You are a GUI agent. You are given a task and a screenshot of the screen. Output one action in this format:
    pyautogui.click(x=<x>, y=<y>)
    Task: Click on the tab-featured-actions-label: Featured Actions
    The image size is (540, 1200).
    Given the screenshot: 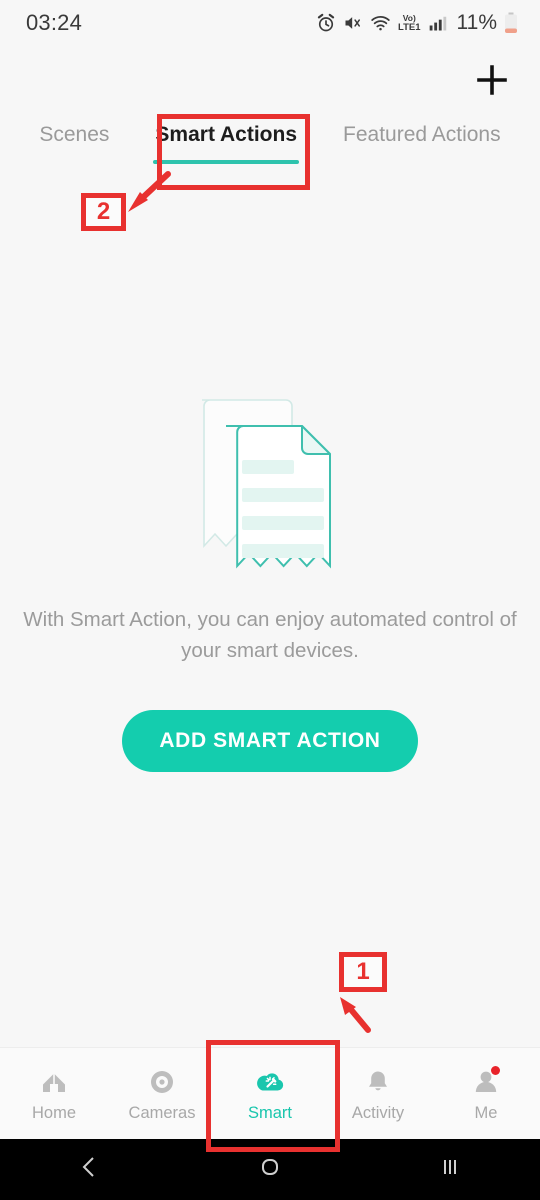 What is the action you would take?
    pyautogui.click(x=422, y=134)
    